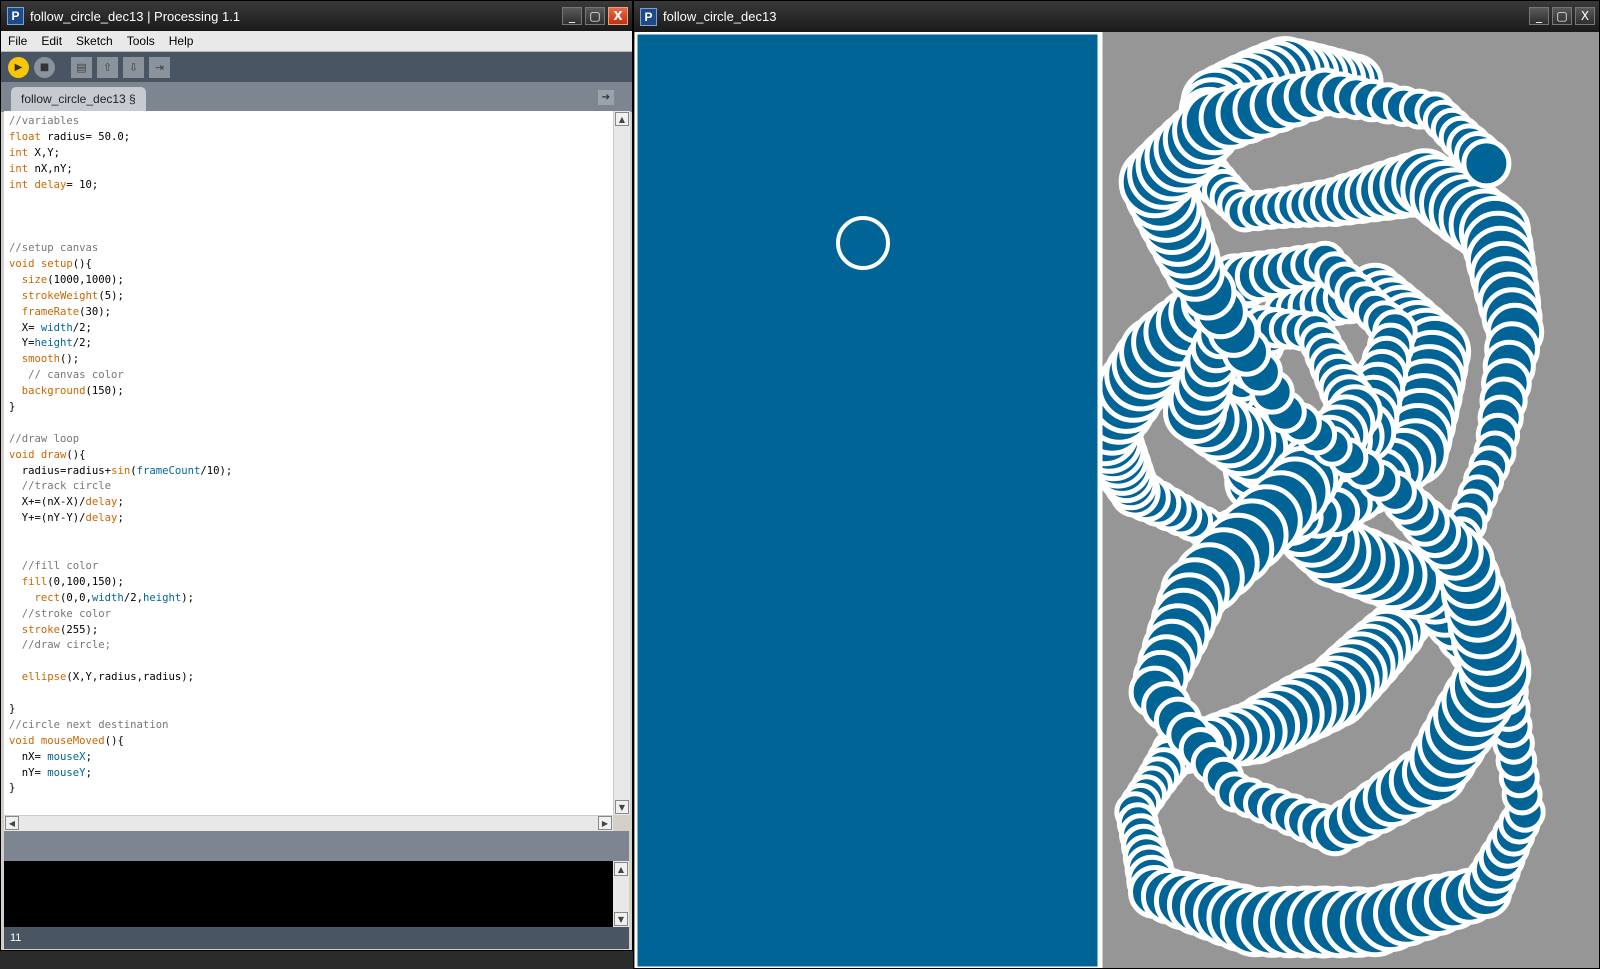 The width and height of the screenshot is (1600, 969). Describe the element at coordinates (81, 67) in the screenshot. I see `new-icon: ▤` at that location.